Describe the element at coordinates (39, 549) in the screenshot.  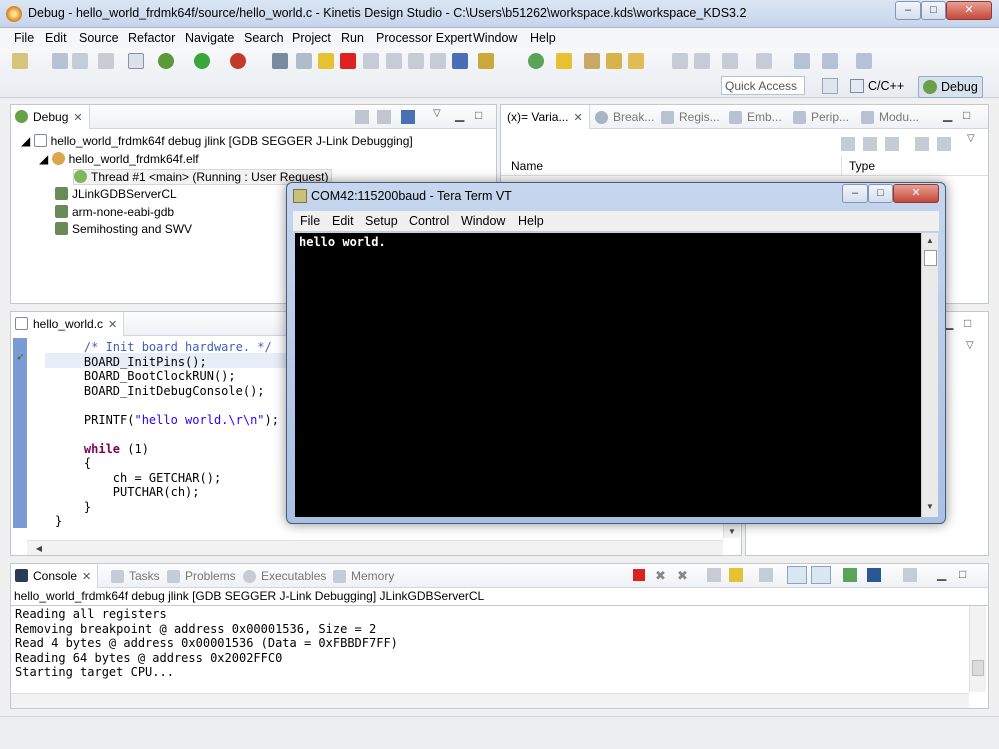
I see `scroll-left-icon: ◀` at that location.